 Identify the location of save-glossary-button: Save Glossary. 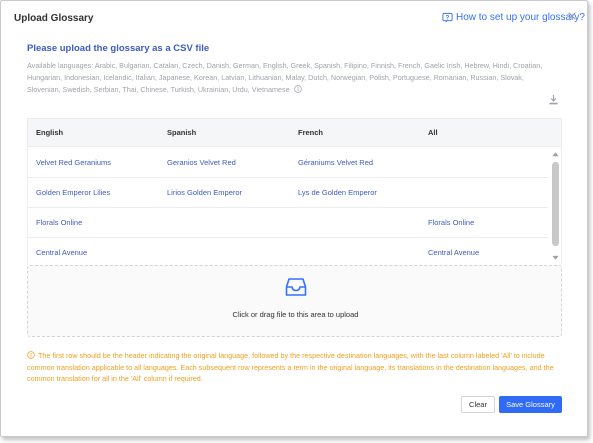
(530, 404).